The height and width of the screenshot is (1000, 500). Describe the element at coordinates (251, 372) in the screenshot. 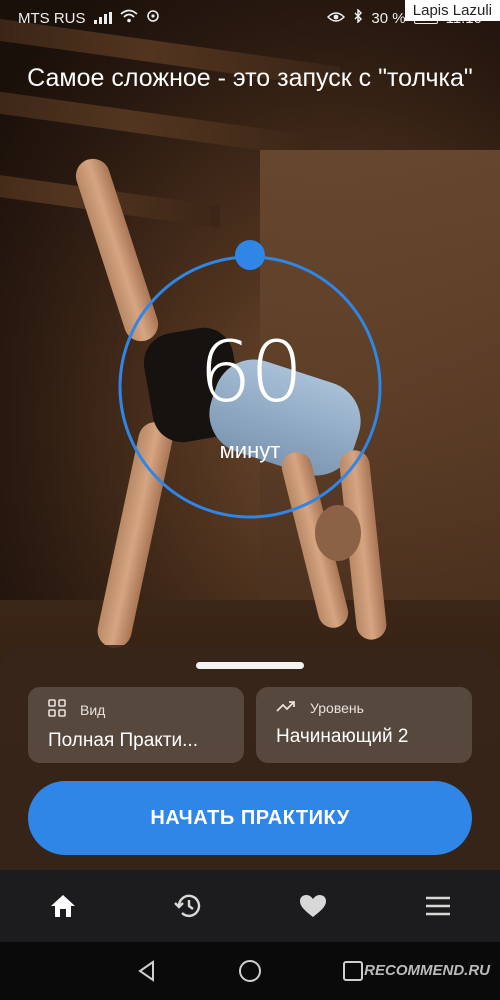

I see `duration-value: 60` at that location.